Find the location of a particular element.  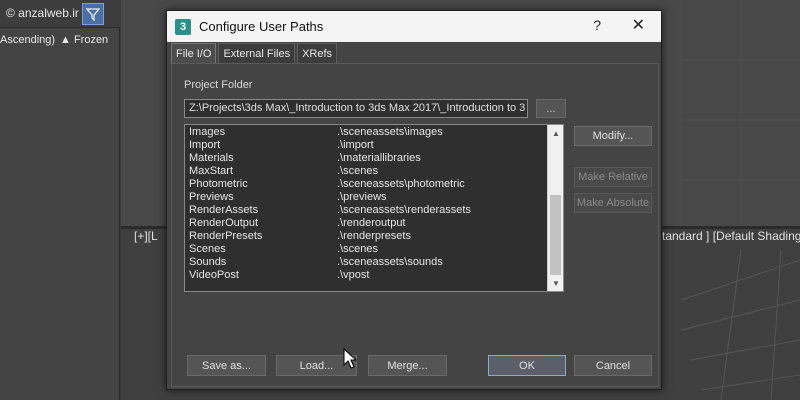

path-value: .\sceneassets\renderassets is located at coordinates (404, 210).